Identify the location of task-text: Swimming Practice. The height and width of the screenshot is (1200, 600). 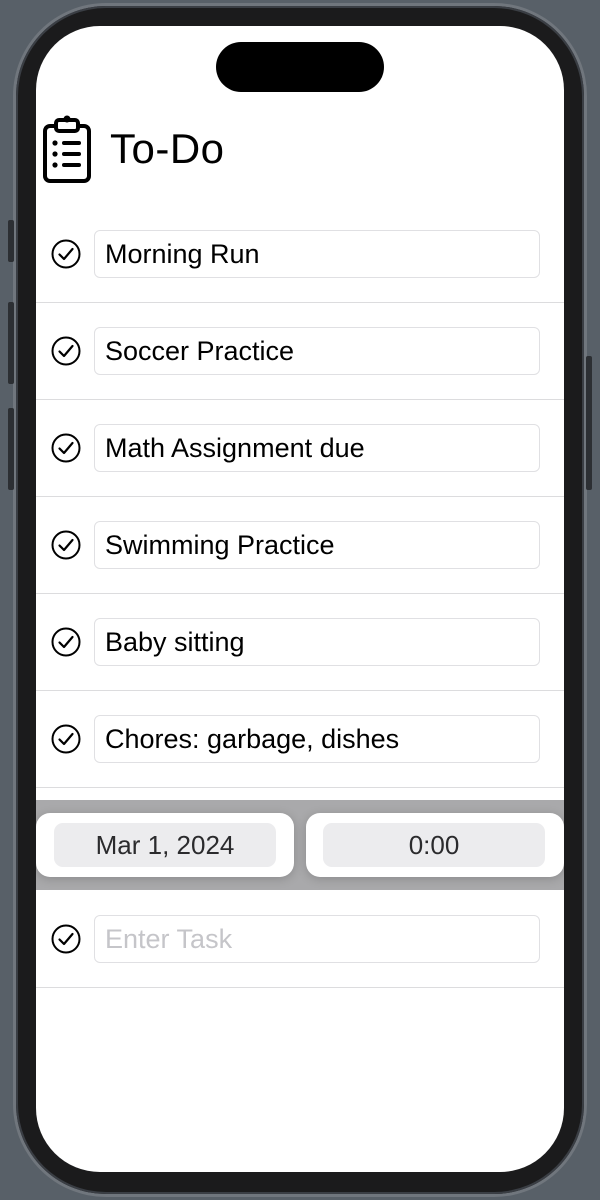
(220, 544).